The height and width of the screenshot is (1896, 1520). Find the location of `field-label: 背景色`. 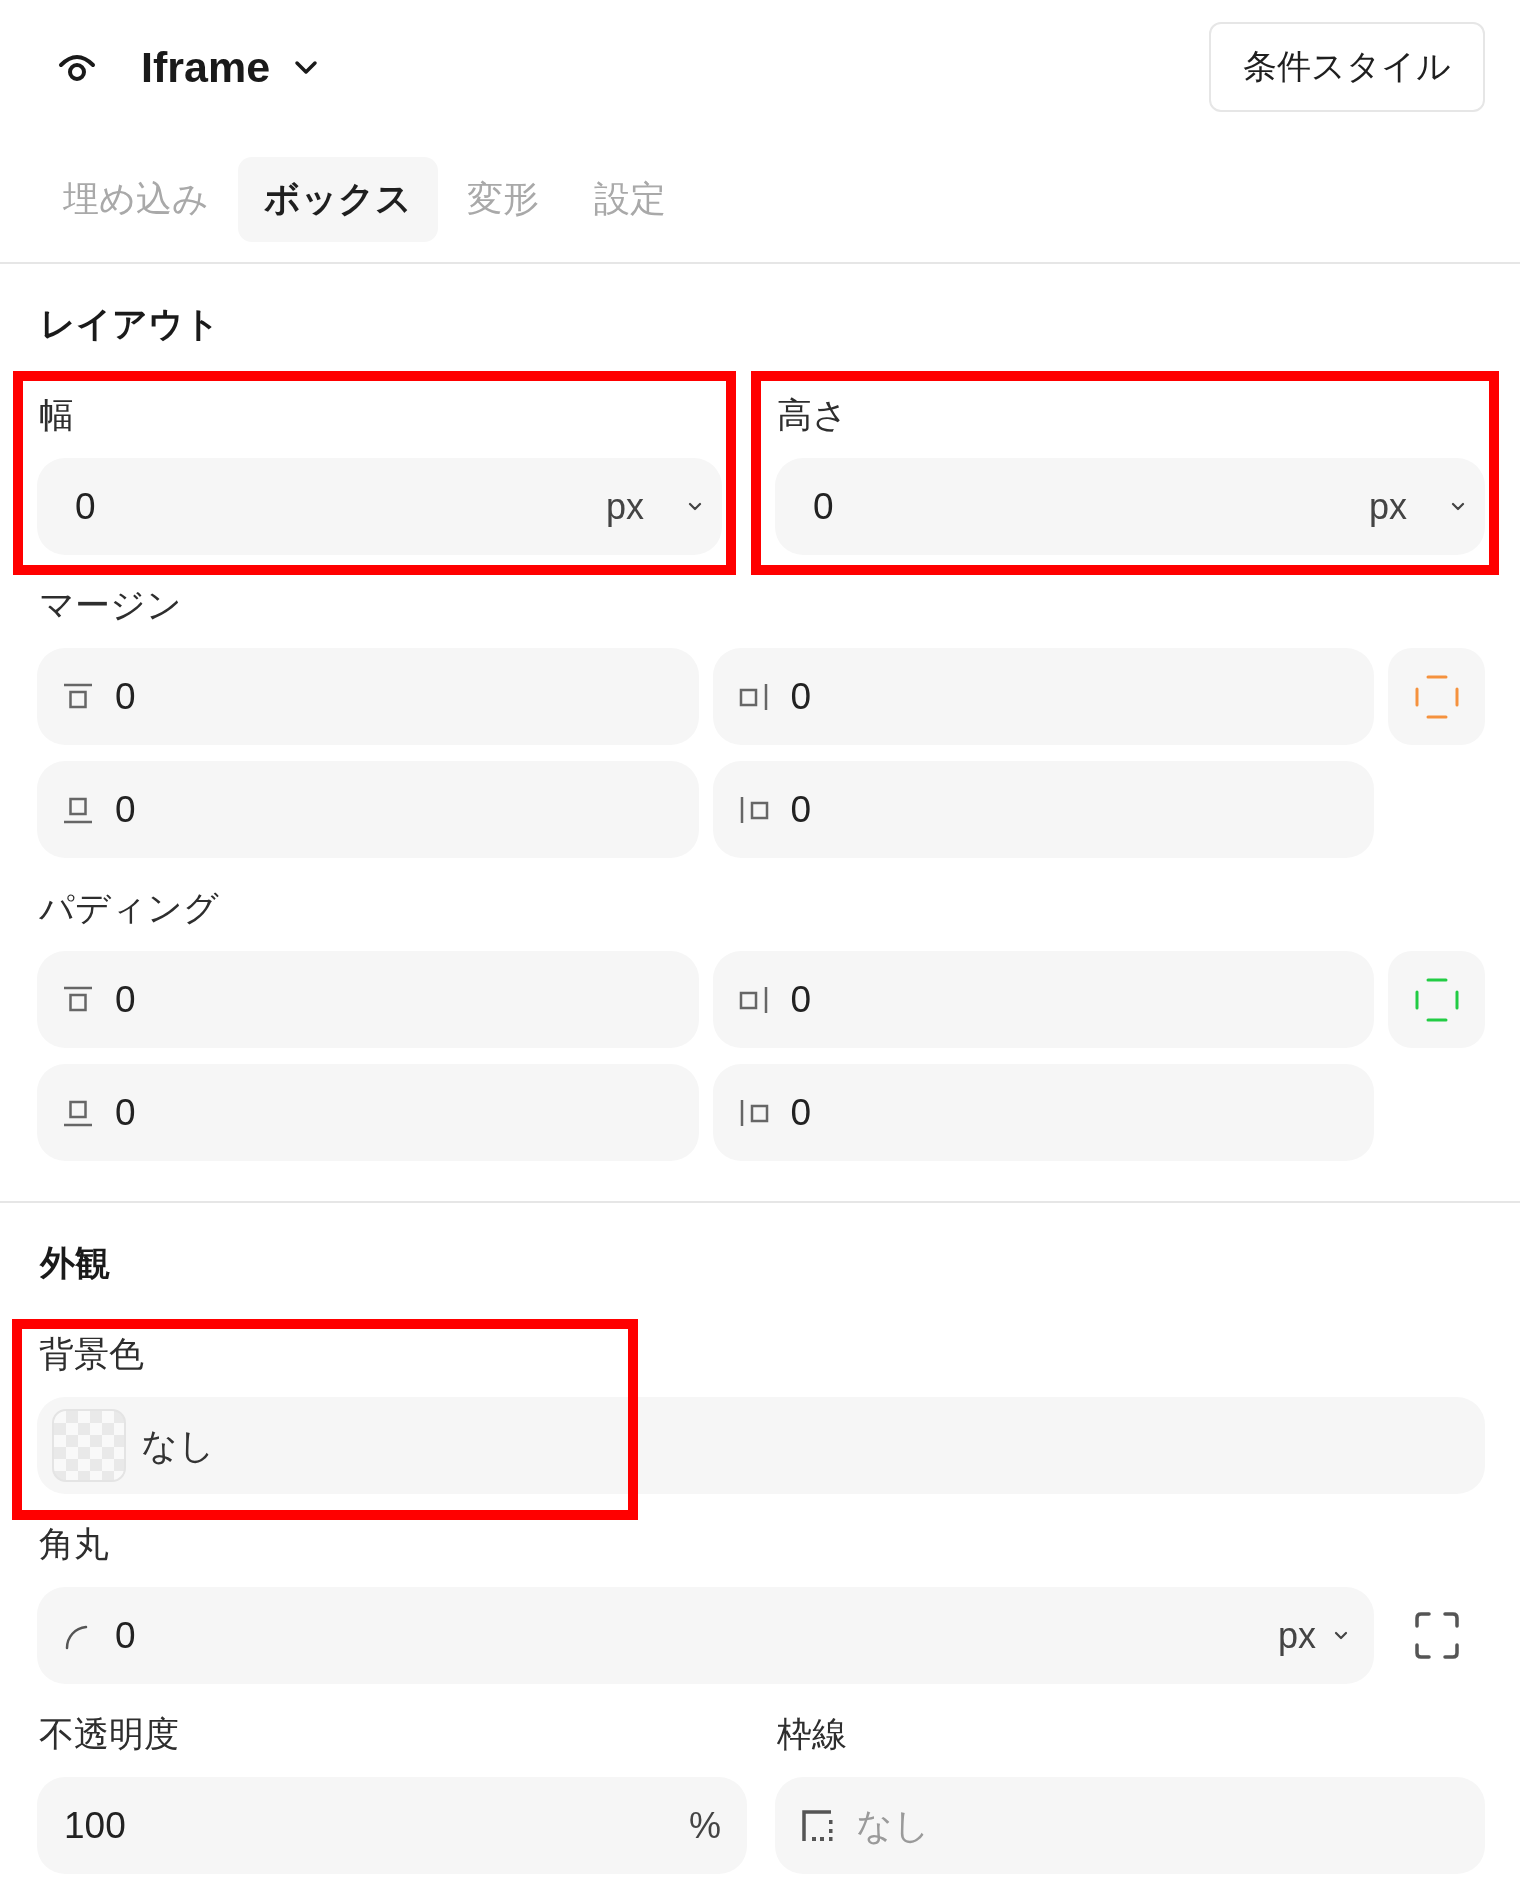

field-label: 背景色 is located at coordinates (92, 1354).